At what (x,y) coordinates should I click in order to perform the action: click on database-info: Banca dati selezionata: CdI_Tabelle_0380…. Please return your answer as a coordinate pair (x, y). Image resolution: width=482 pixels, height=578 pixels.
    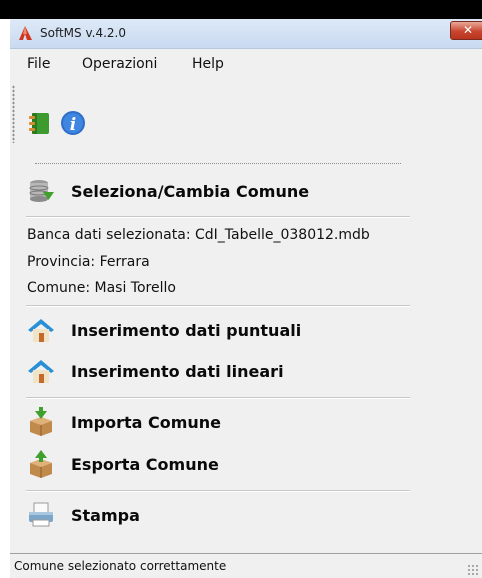
    Looking at the image, I should click on (198, 235).